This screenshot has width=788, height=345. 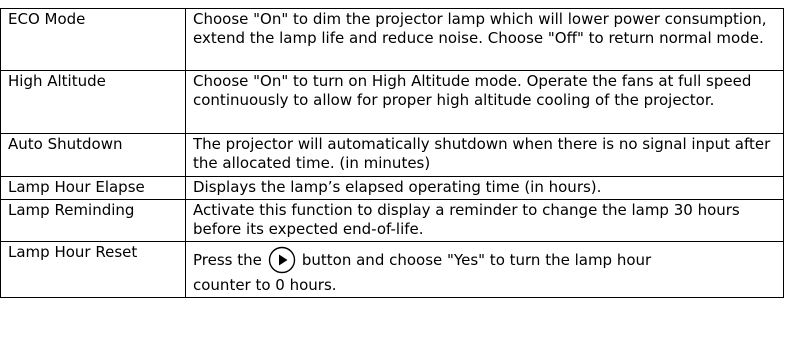 What do you see at coordinates (93, 220) in the screenshot?
I see `setting-name: Lamp Reminding` at bounding box center [93, 220].